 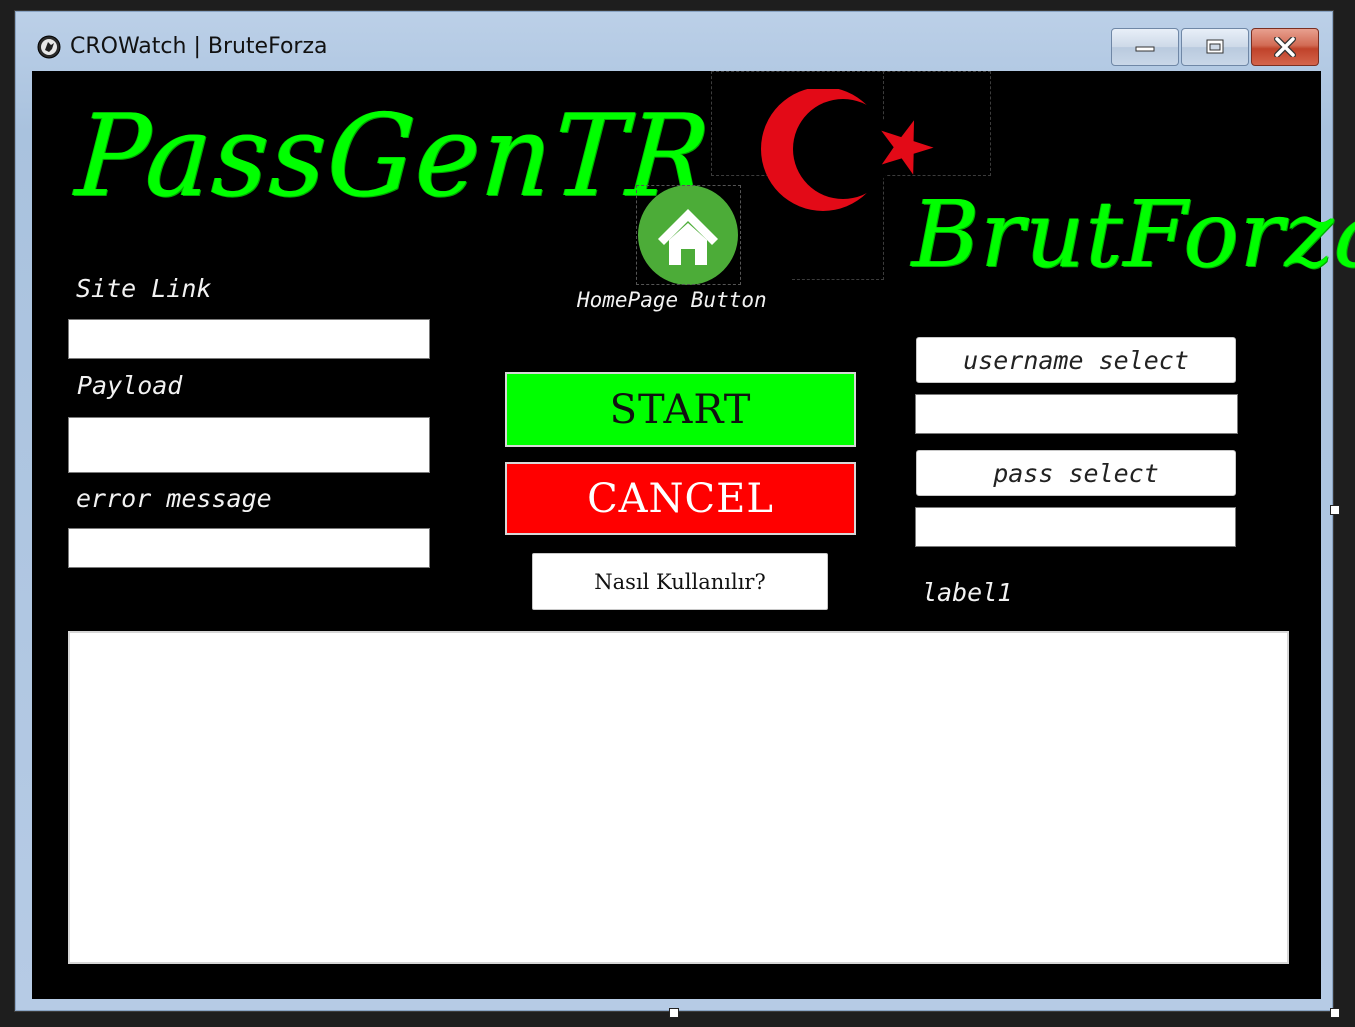 I want to click on resize-handle-bottom, so click(x=674, y=1013).